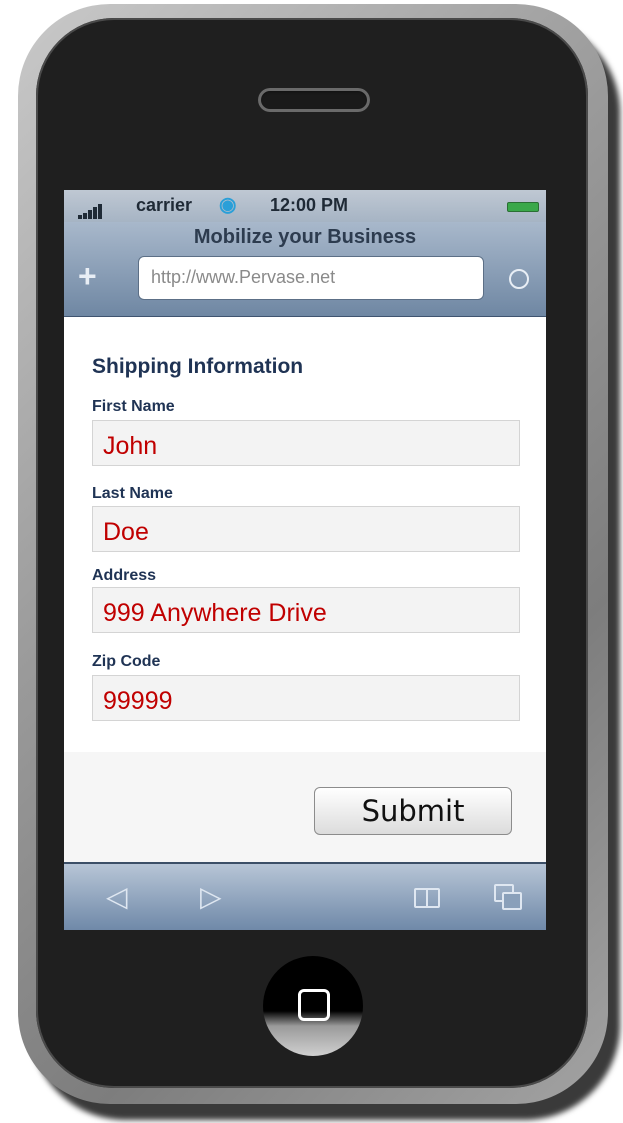 Image resolution: width=623 pixels, height=1123 pixels. What do you see at coordinates (314, 100) in the screenshot?
I see `earpiece-speaker` at bounding box center [314, 100].